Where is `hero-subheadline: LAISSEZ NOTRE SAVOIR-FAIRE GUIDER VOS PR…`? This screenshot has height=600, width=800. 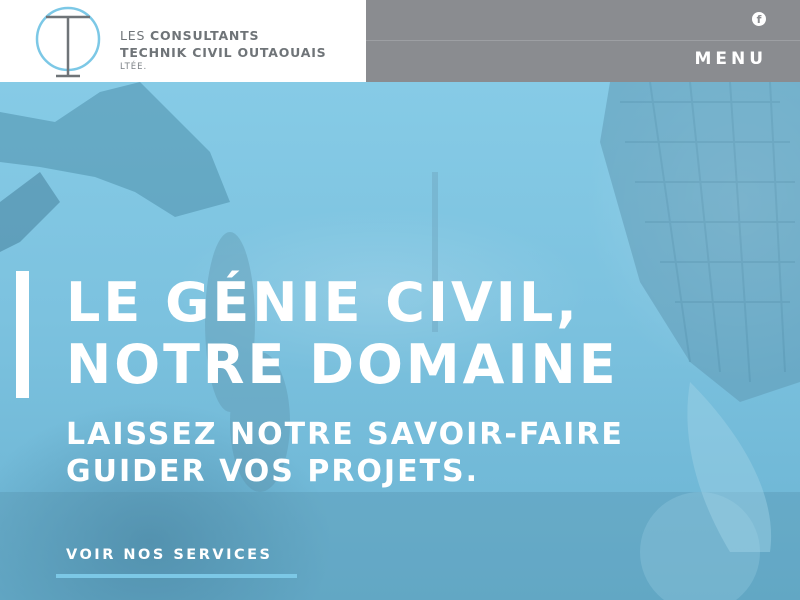
hero-subheadline: LAISSEZ NOTRE SAVOIR-FAIRE GUIDER VOS PR… is located at coordinates (345, 453).